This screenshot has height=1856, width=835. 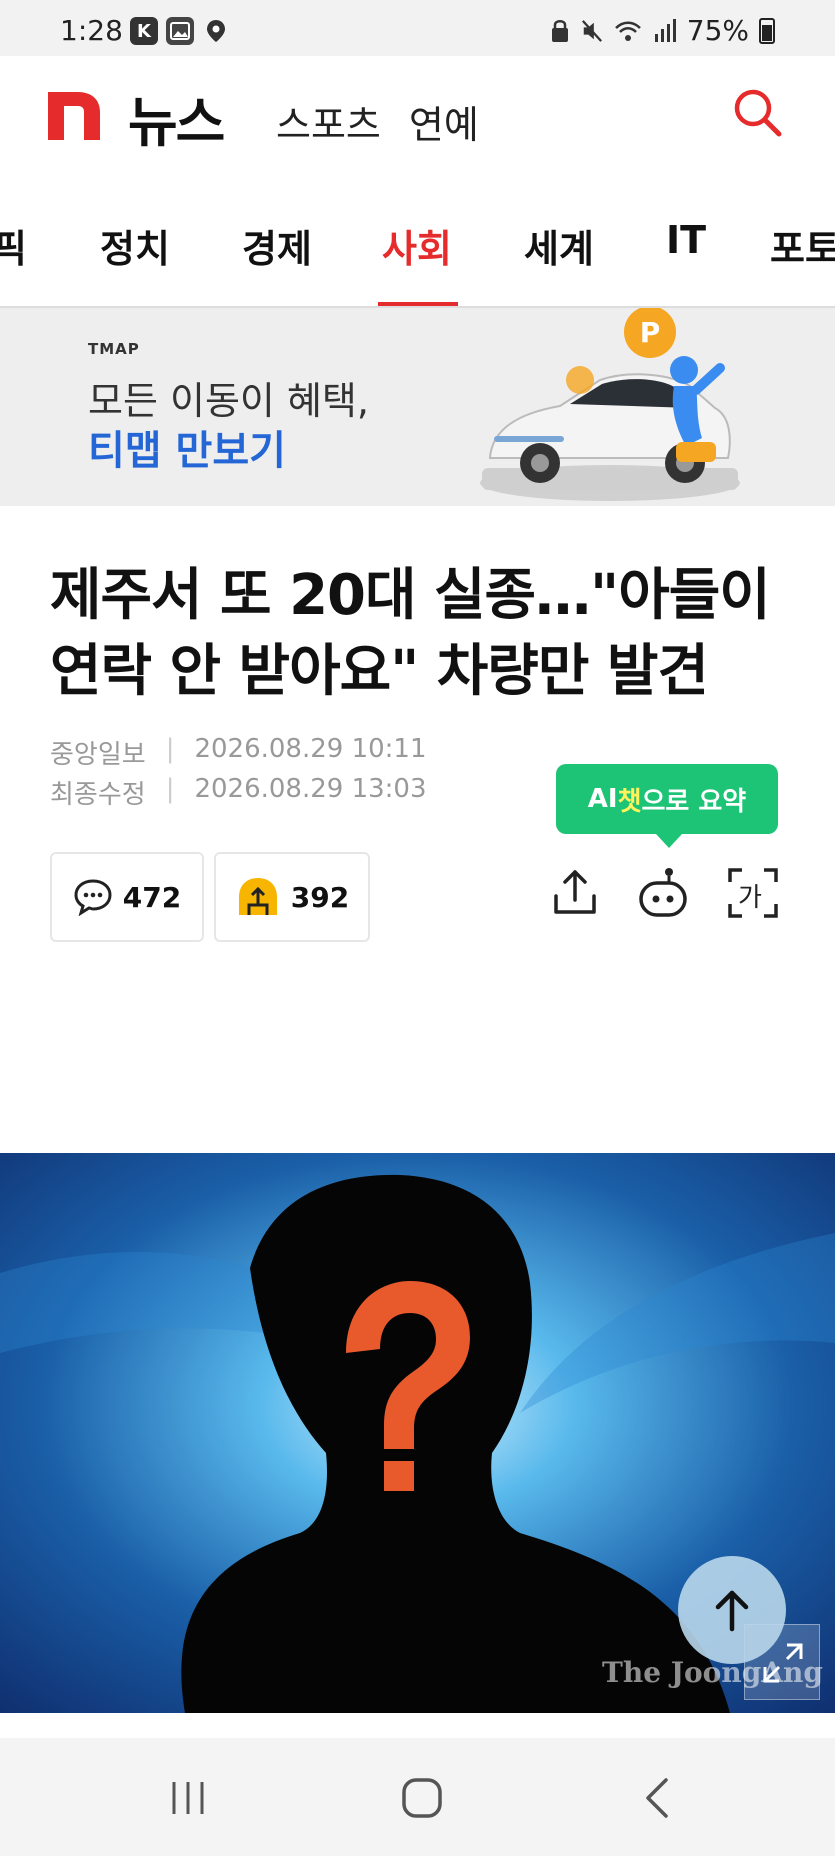 I want to click on nav-entertainment: 연예, so click(x=444, y=121).